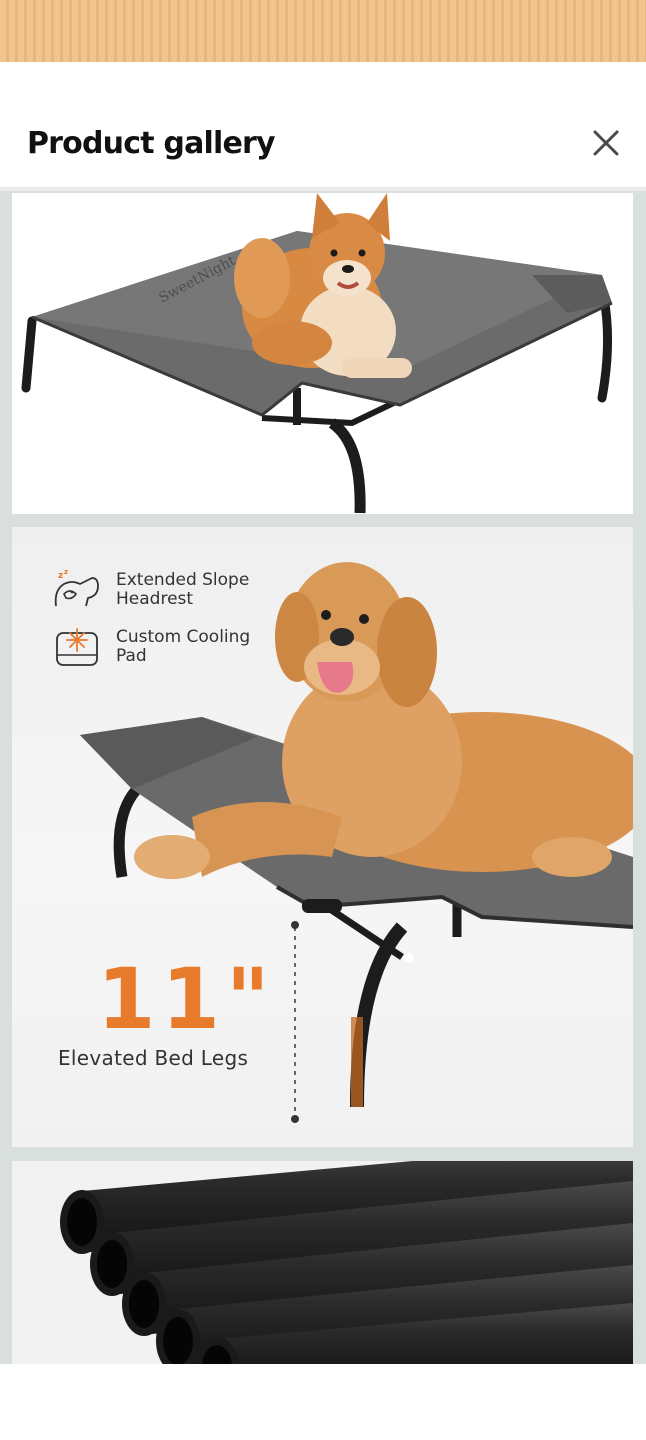  What do you see at coordinates (186, 999) in the screenshot?
I see `leg-height-value: 11"` at bounding box center [186, 999].